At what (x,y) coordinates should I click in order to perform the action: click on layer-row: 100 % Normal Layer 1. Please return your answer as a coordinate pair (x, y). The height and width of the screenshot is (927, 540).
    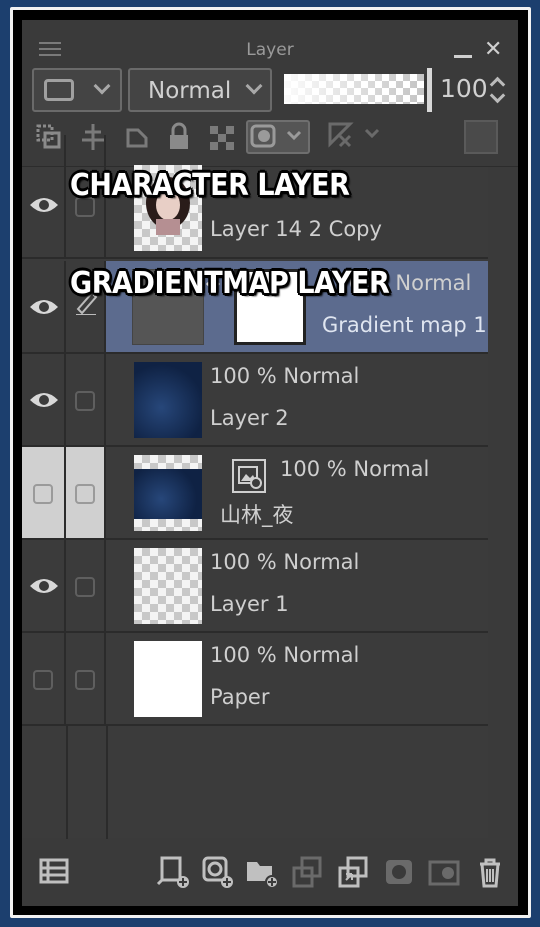
    Looking at the image, I should click on (255, 586).